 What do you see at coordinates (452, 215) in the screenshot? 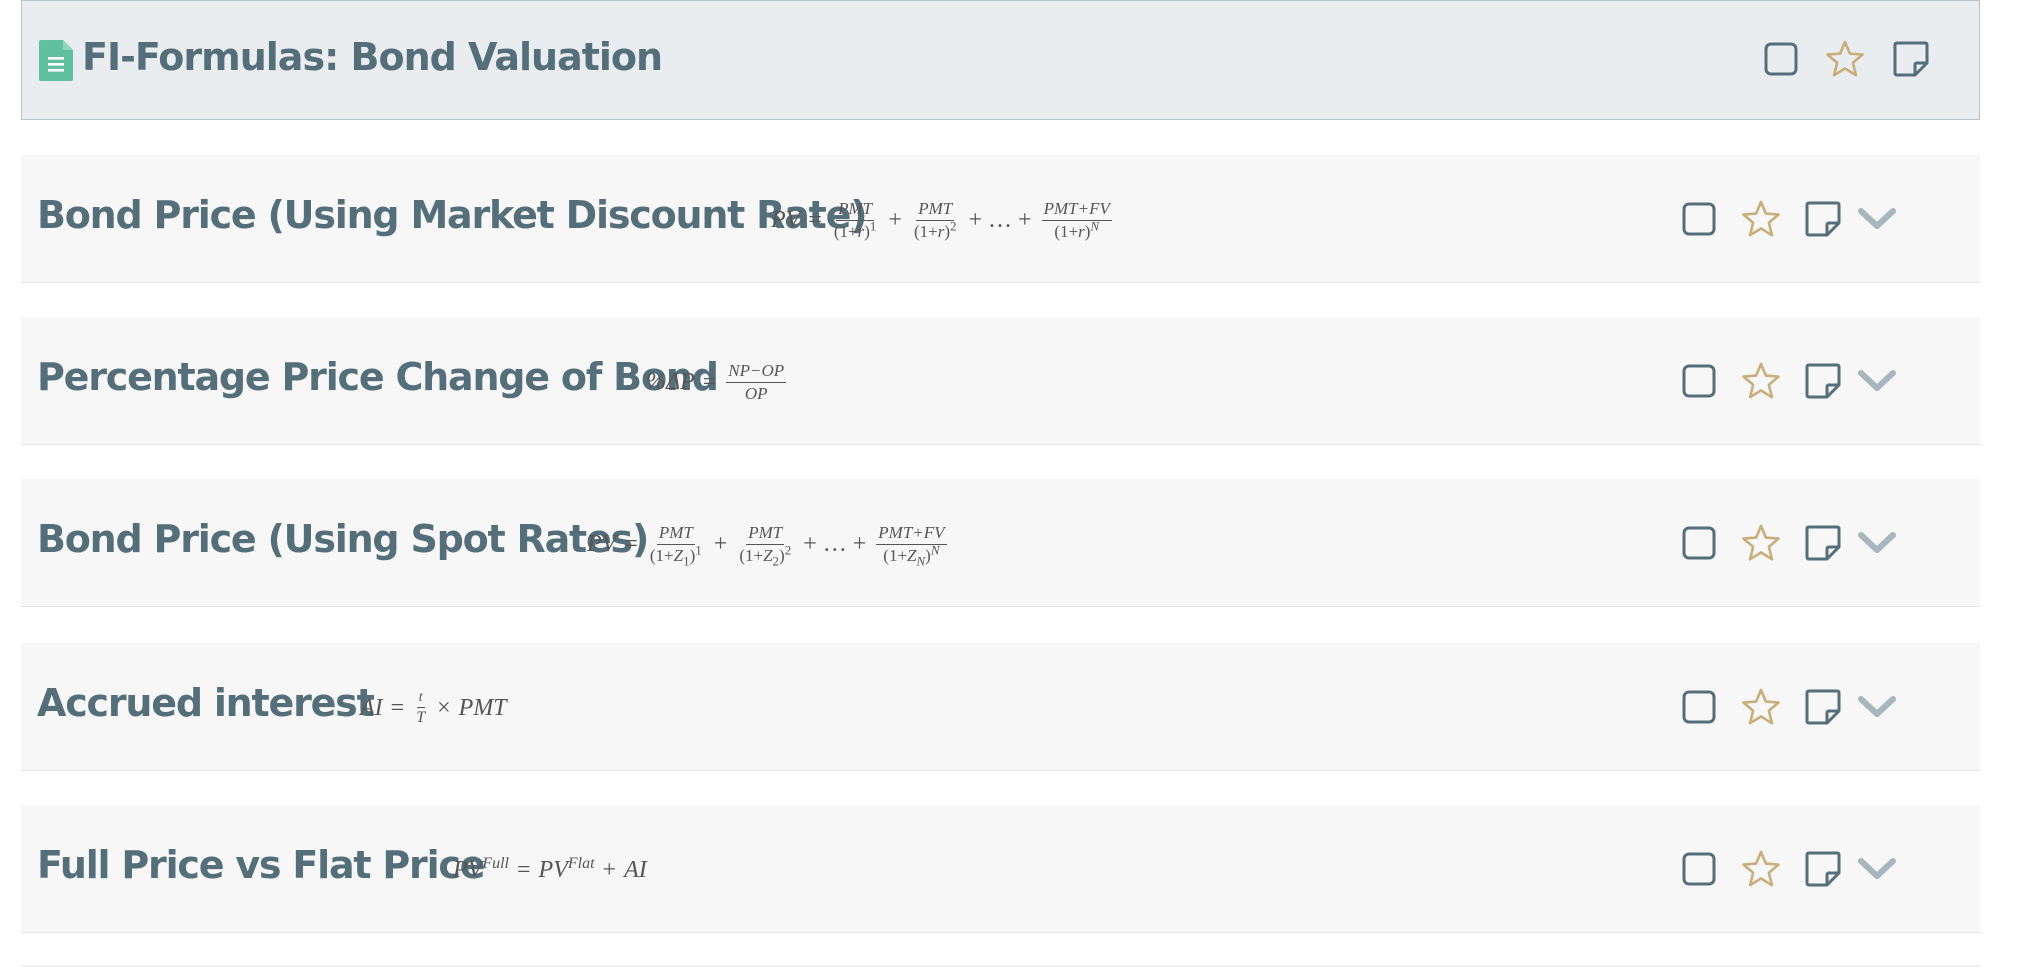
I see `card-title: Bond Price (Using Market Discount Rate)` at bounding box center [452, 215].